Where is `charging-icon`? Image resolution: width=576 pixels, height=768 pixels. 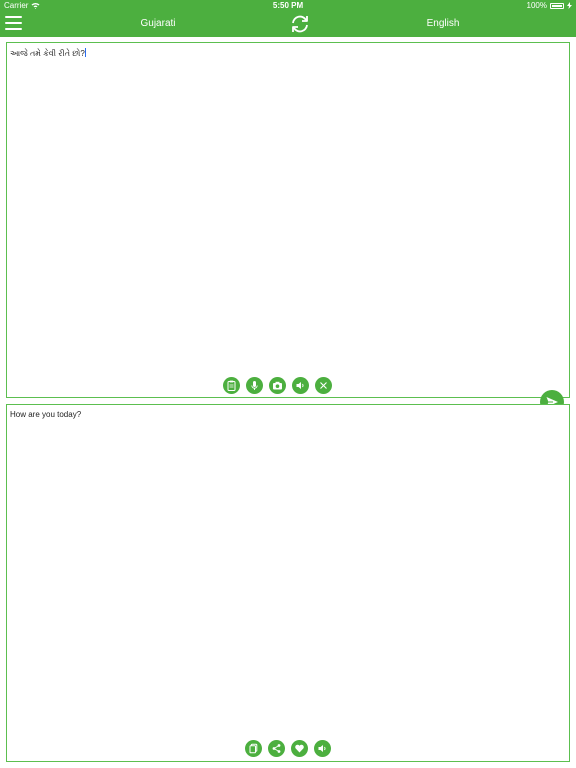
charging-icon is located at coordinates (569, 5).